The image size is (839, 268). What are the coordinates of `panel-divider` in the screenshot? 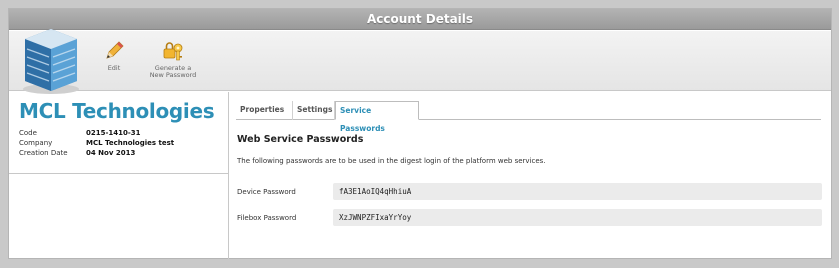 It's located at (119, 173).